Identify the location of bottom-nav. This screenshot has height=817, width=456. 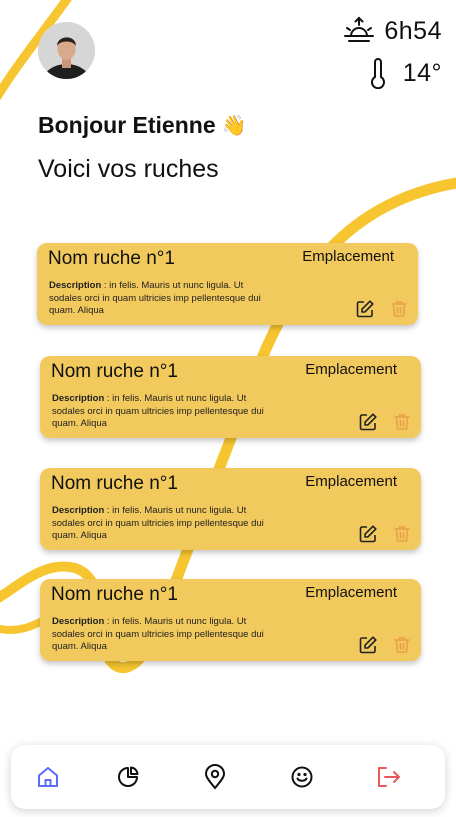
(228, 777).